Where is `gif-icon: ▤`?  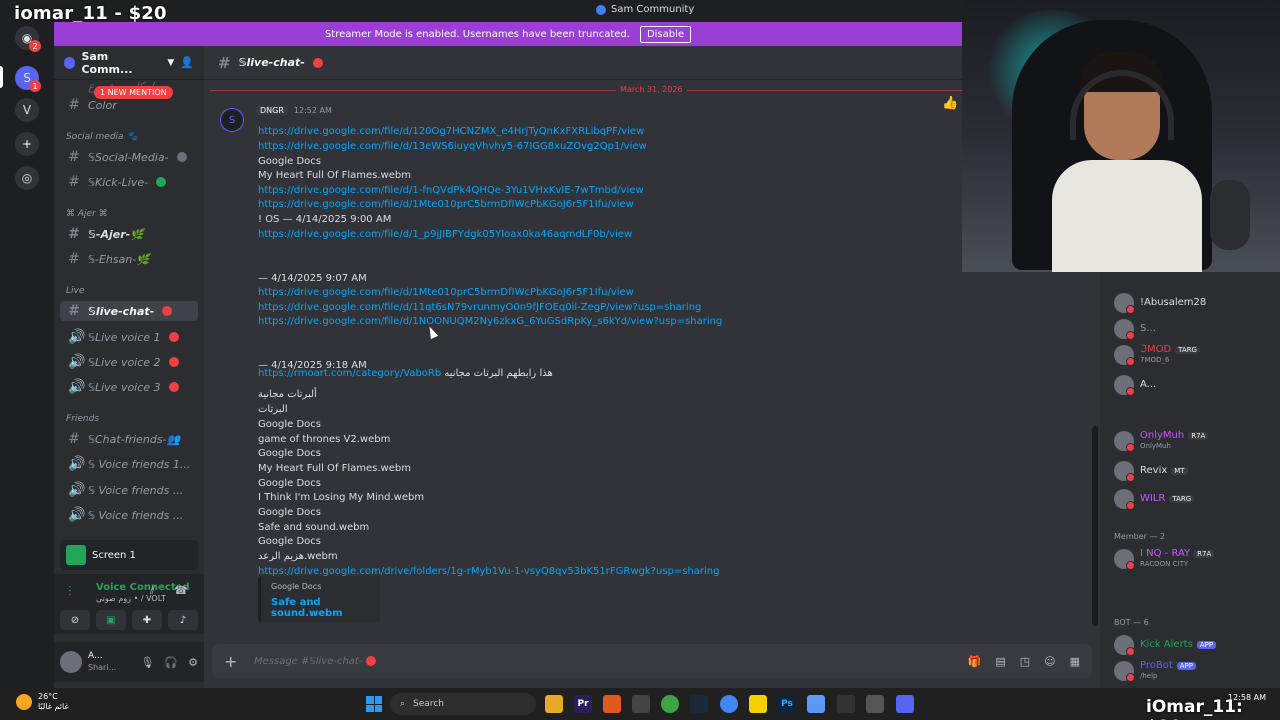 gif-icon: ▤ is located at coordinates (1000, 661).